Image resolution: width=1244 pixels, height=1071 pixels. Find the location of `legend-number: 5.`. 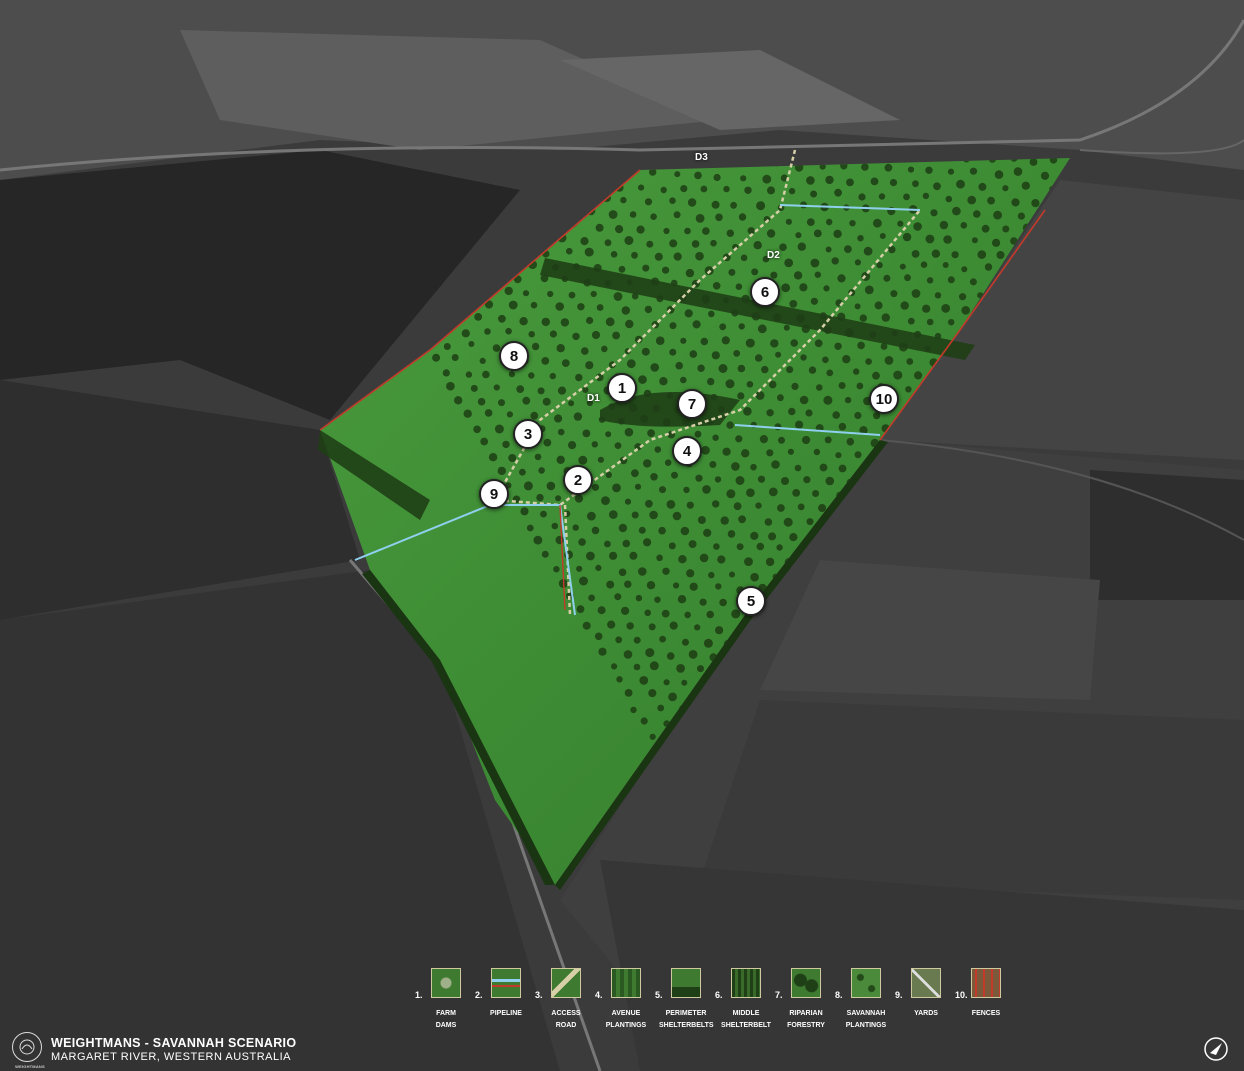

legend-number: 5. is located at coordinates (659, 995).